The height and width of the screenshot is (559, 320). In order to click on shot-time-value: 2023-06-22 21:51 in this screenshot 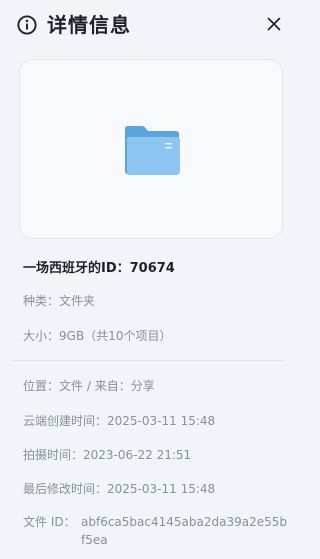, I will do `click(137, 455)`.